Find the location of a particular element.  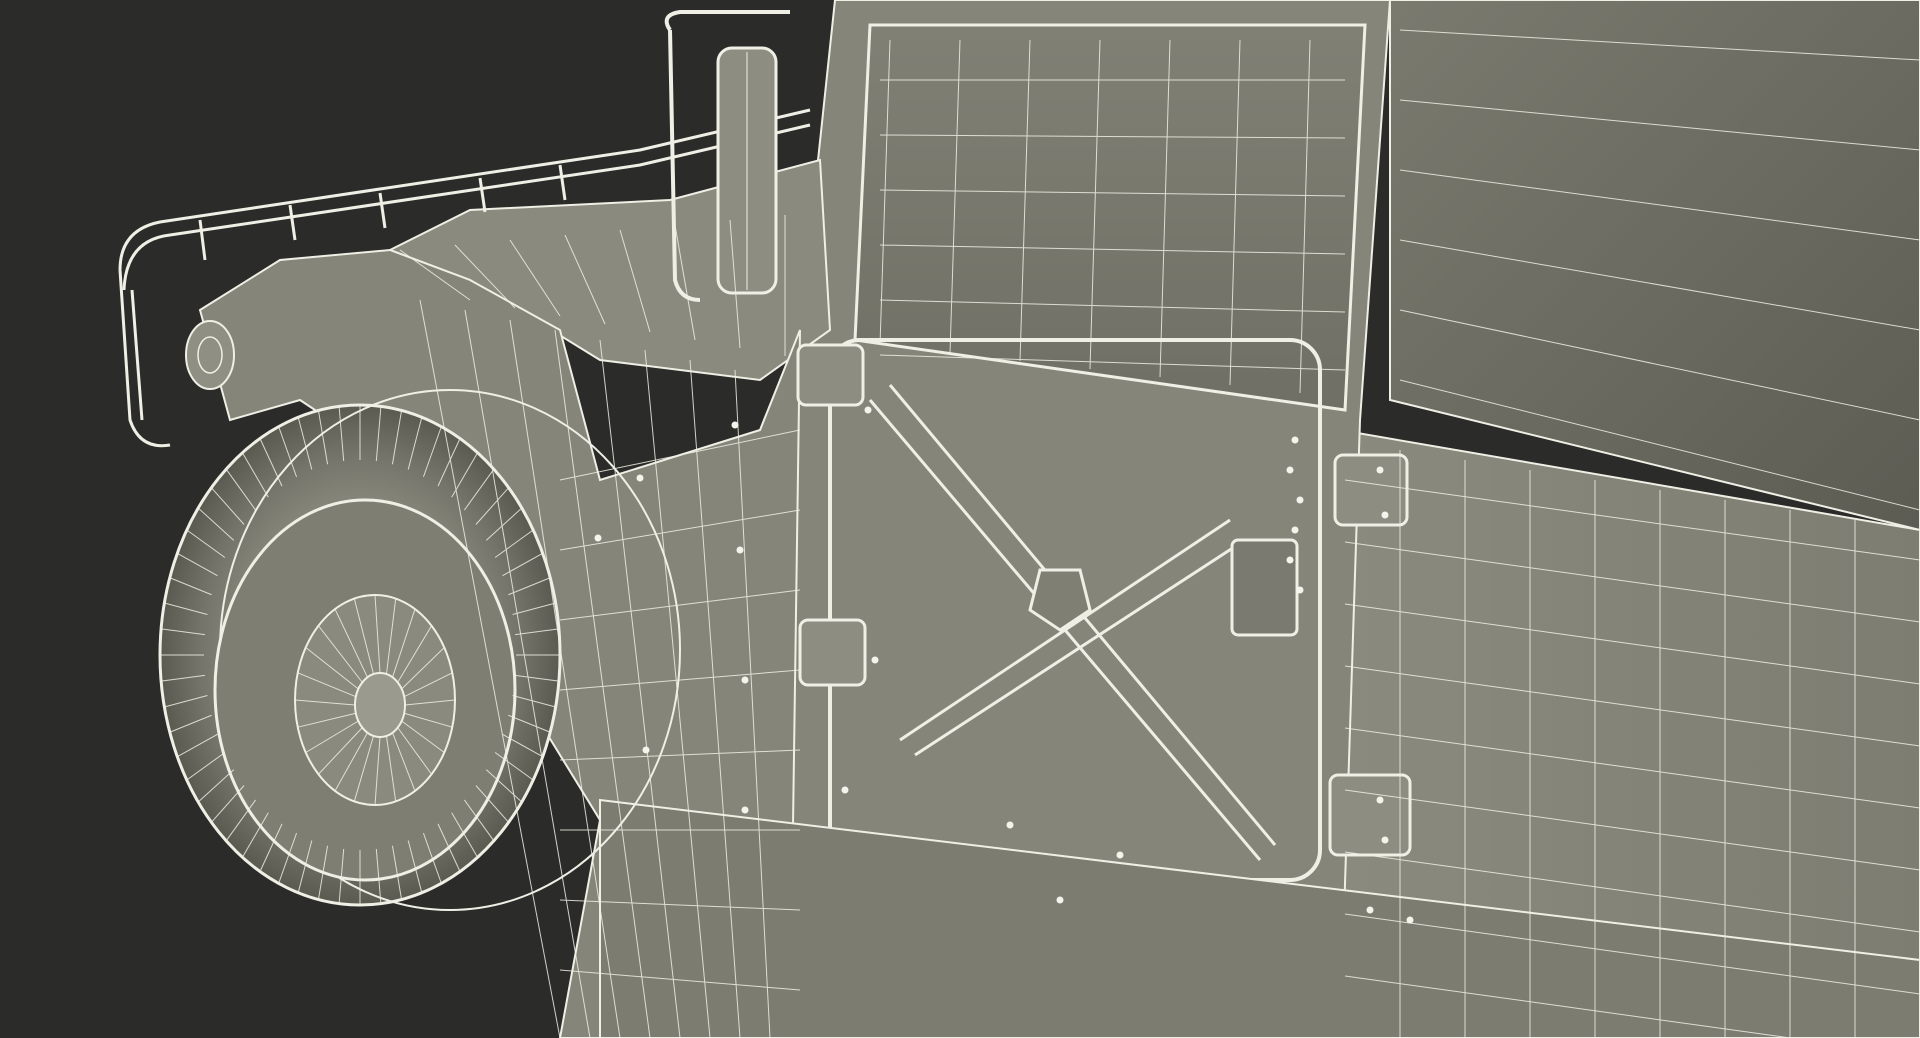

door-window-glass is located at coordinates (1110, 217).